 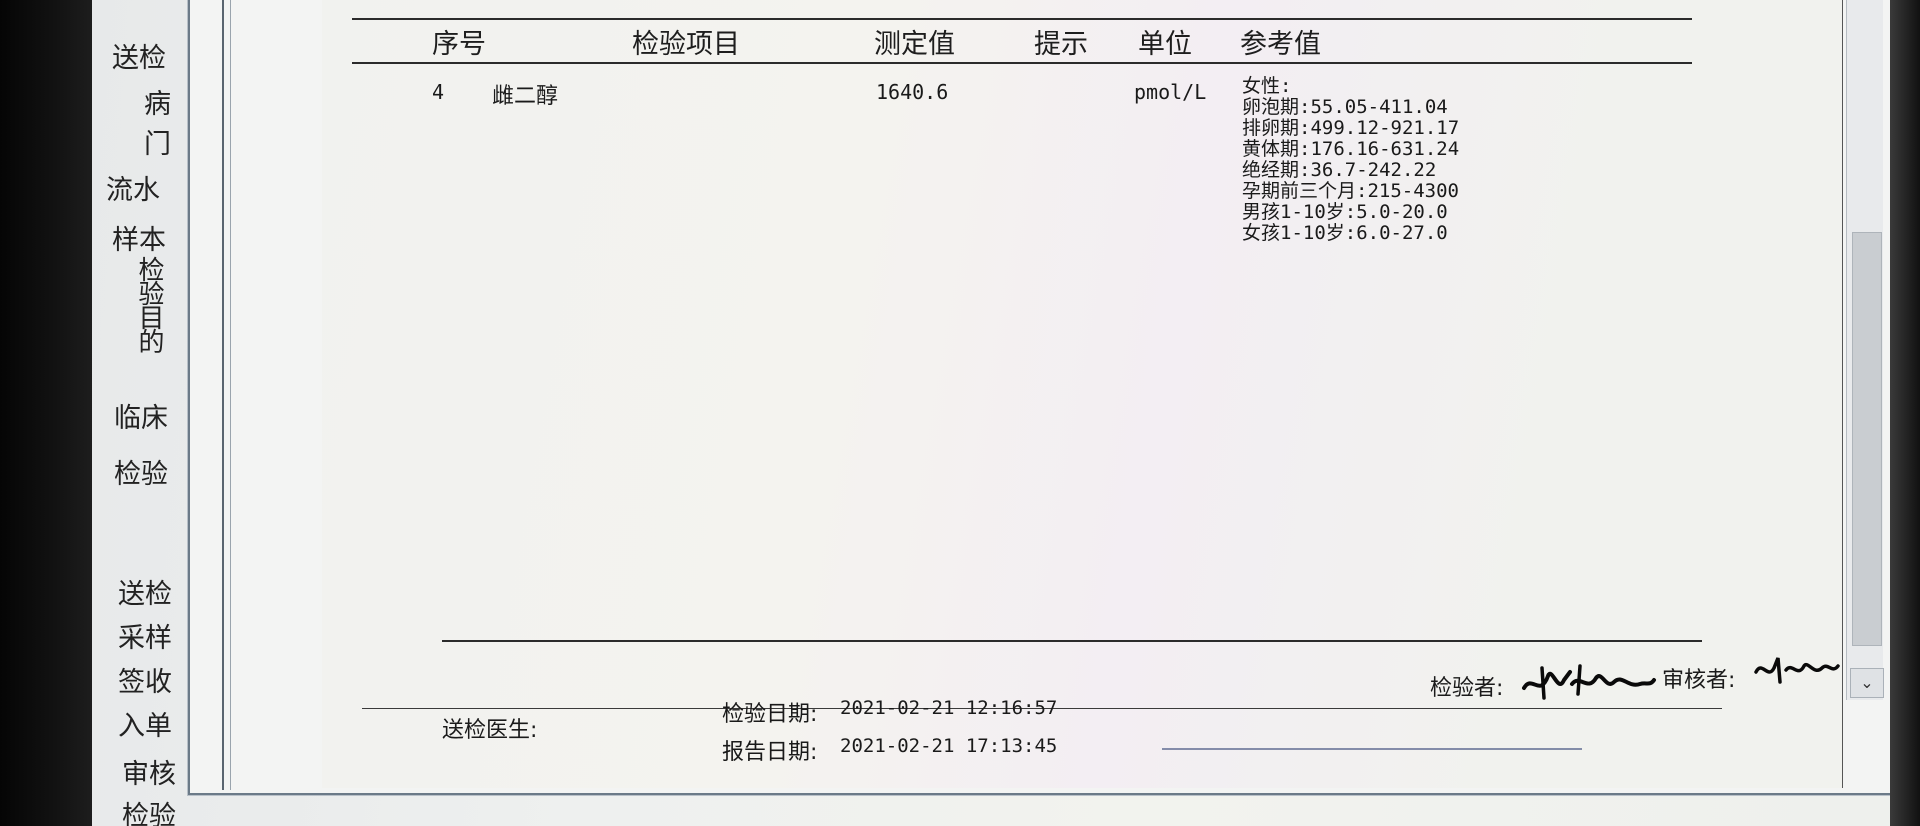 I want to click on doctor-label: 送检医生:, so click(x=490, y=730).